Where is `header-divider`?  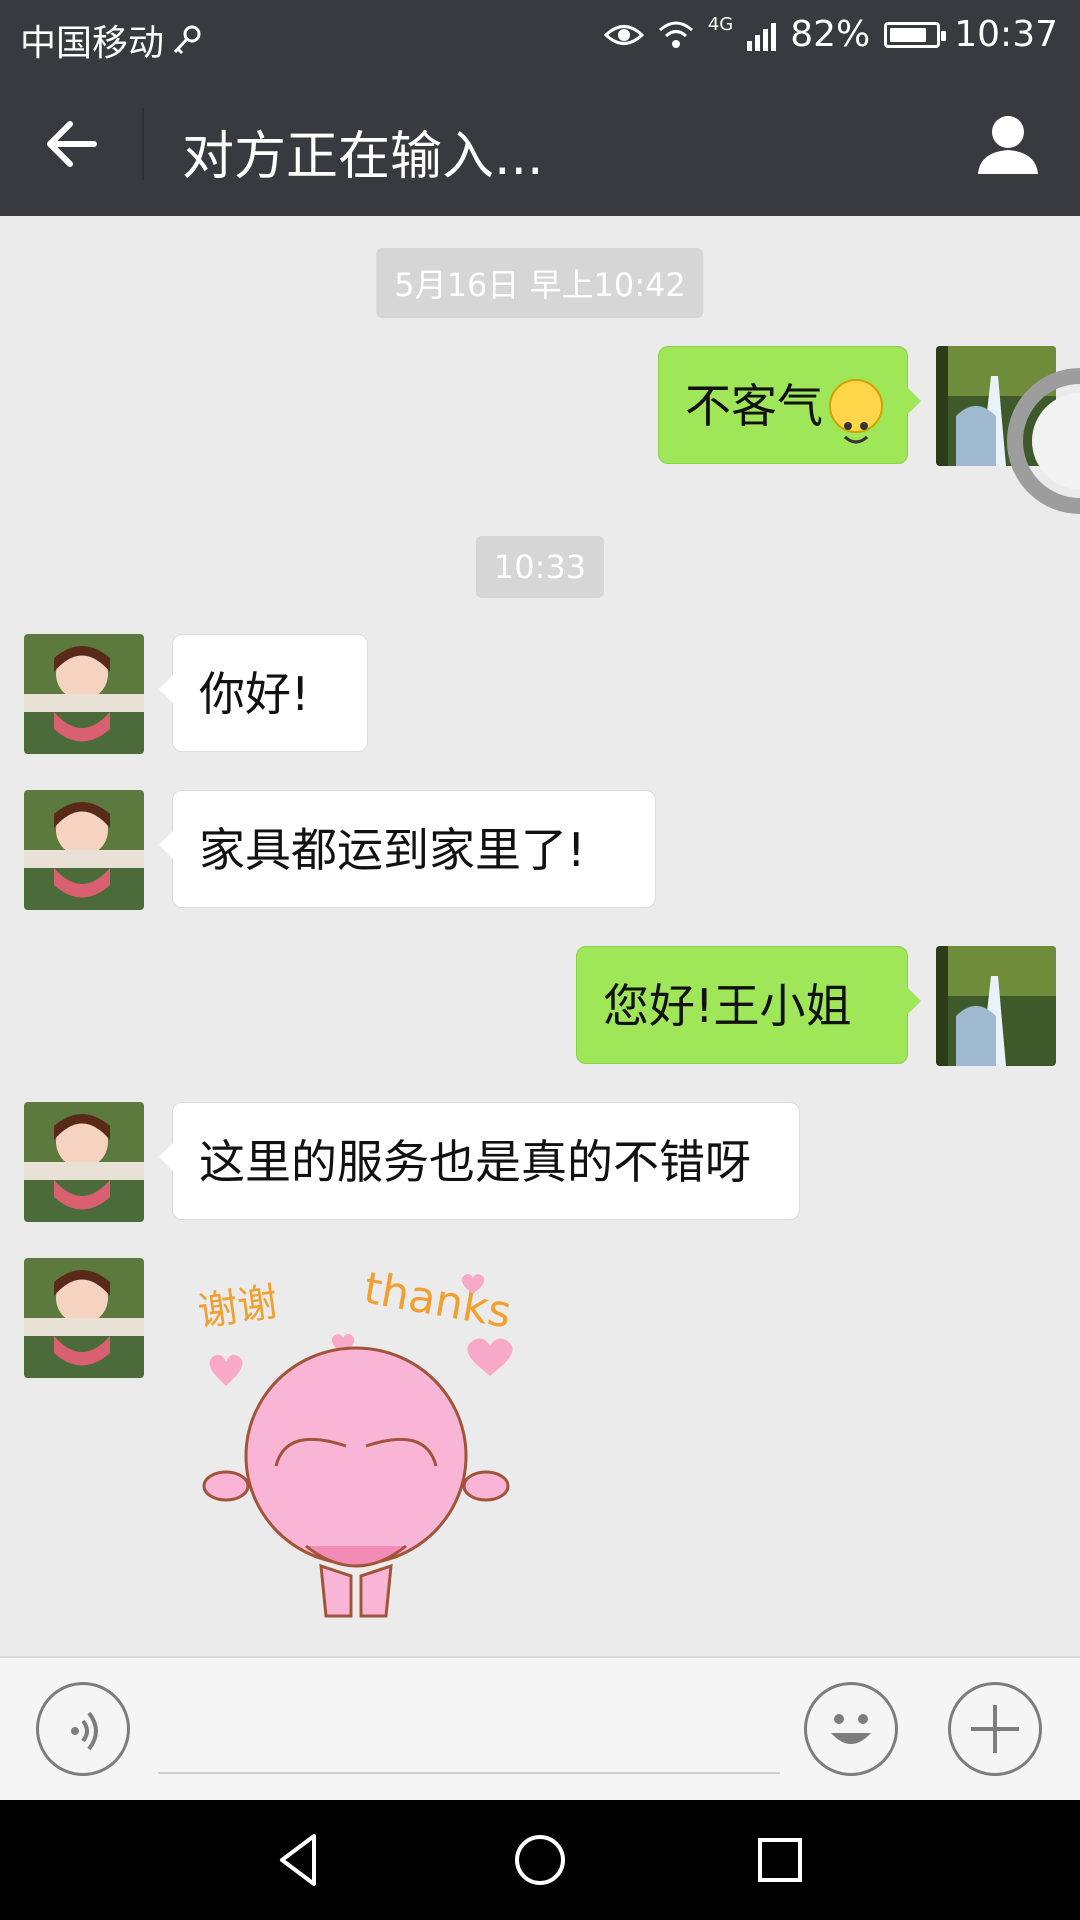 header-divider is located at coordinates (143, 144).